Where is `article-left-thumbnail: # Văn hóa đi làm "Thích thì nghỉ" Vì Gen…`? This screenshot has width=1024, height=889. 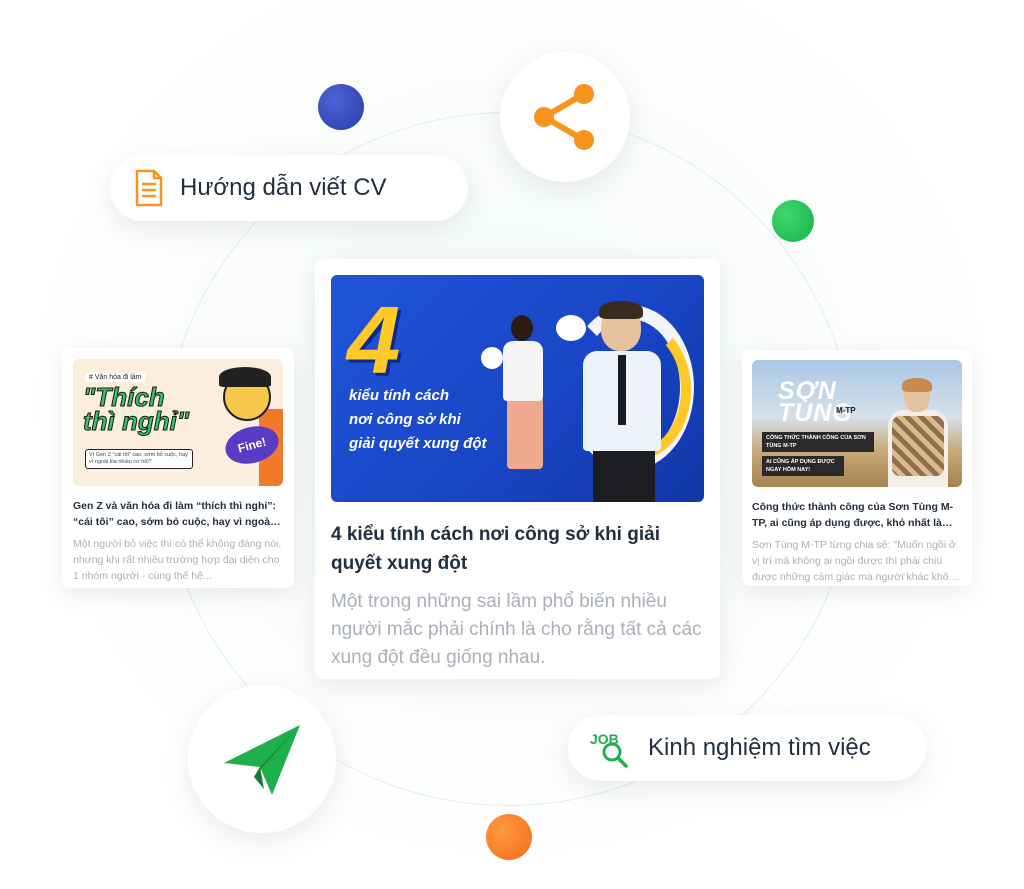
article-left-thumbnail: # Văn hóa đi làm "Thích thì nghỉ" Vì Gen… is located at coordinates (178, 422).